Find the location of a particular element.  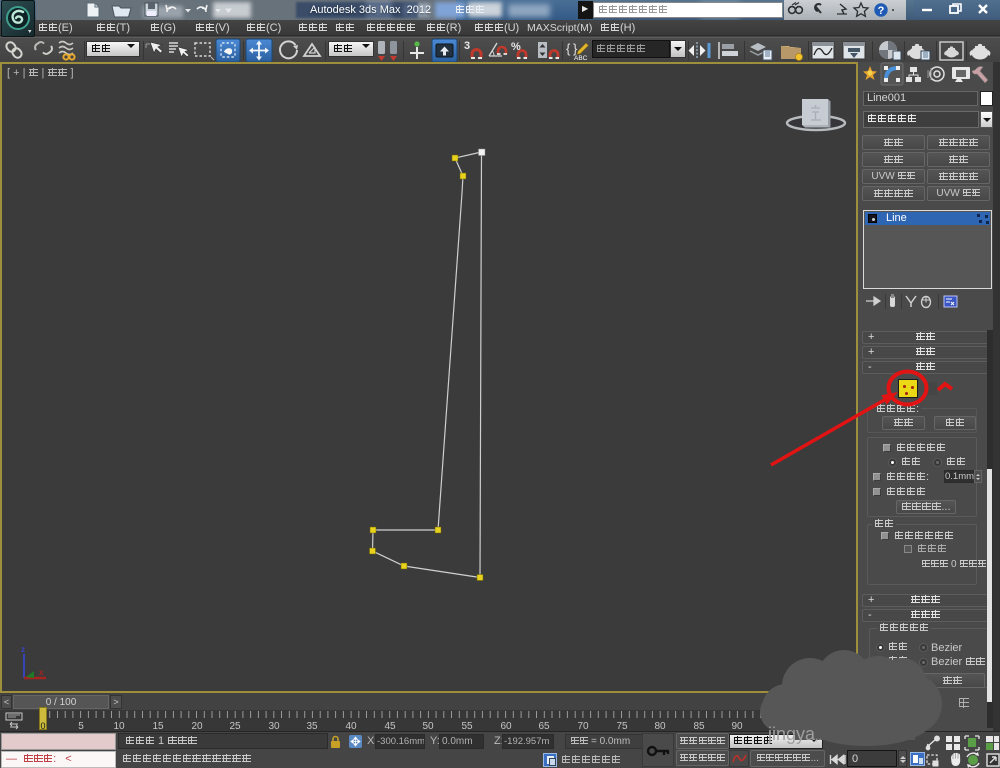

svg-text: ABC is located at coordinates (581, 58).